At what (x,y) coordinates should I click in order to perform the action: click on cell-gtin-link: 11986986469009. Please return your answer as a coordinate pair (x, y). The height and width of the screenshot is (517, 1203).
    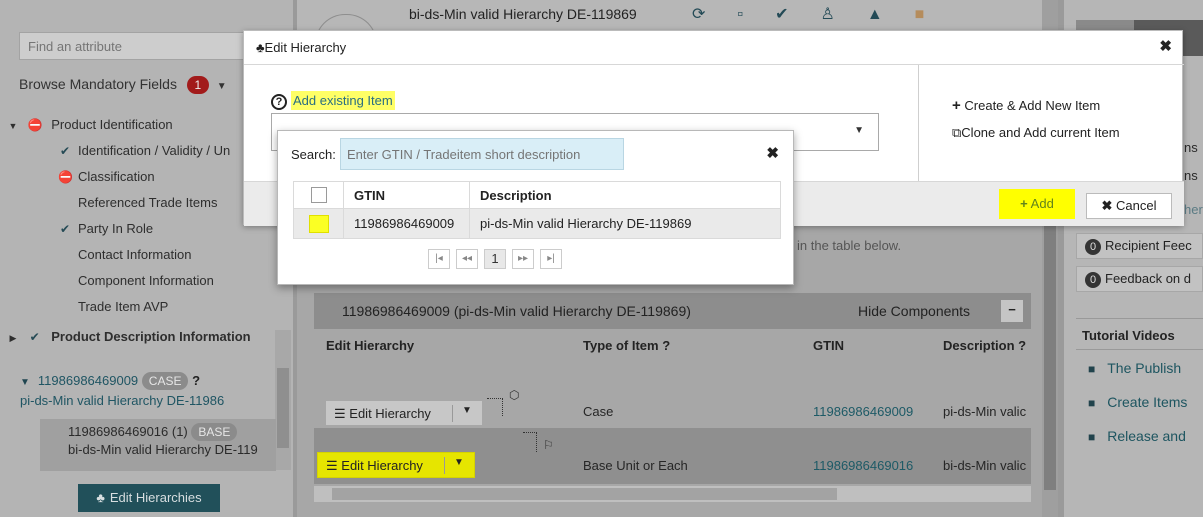
    Looking at the image, I should click on (863, 411).